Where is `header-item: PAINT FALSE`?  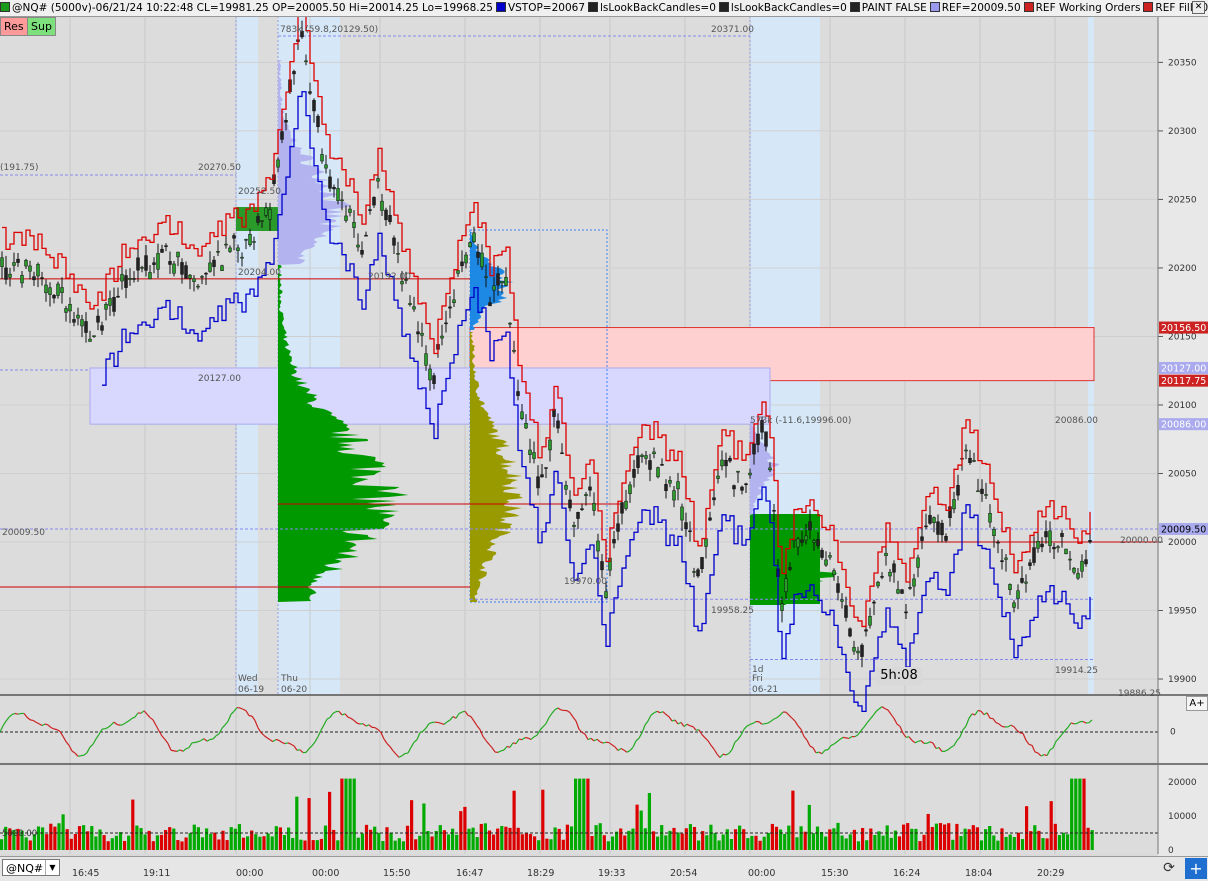
header-item: PAINT FALSE is located at coordinates (888, 8).